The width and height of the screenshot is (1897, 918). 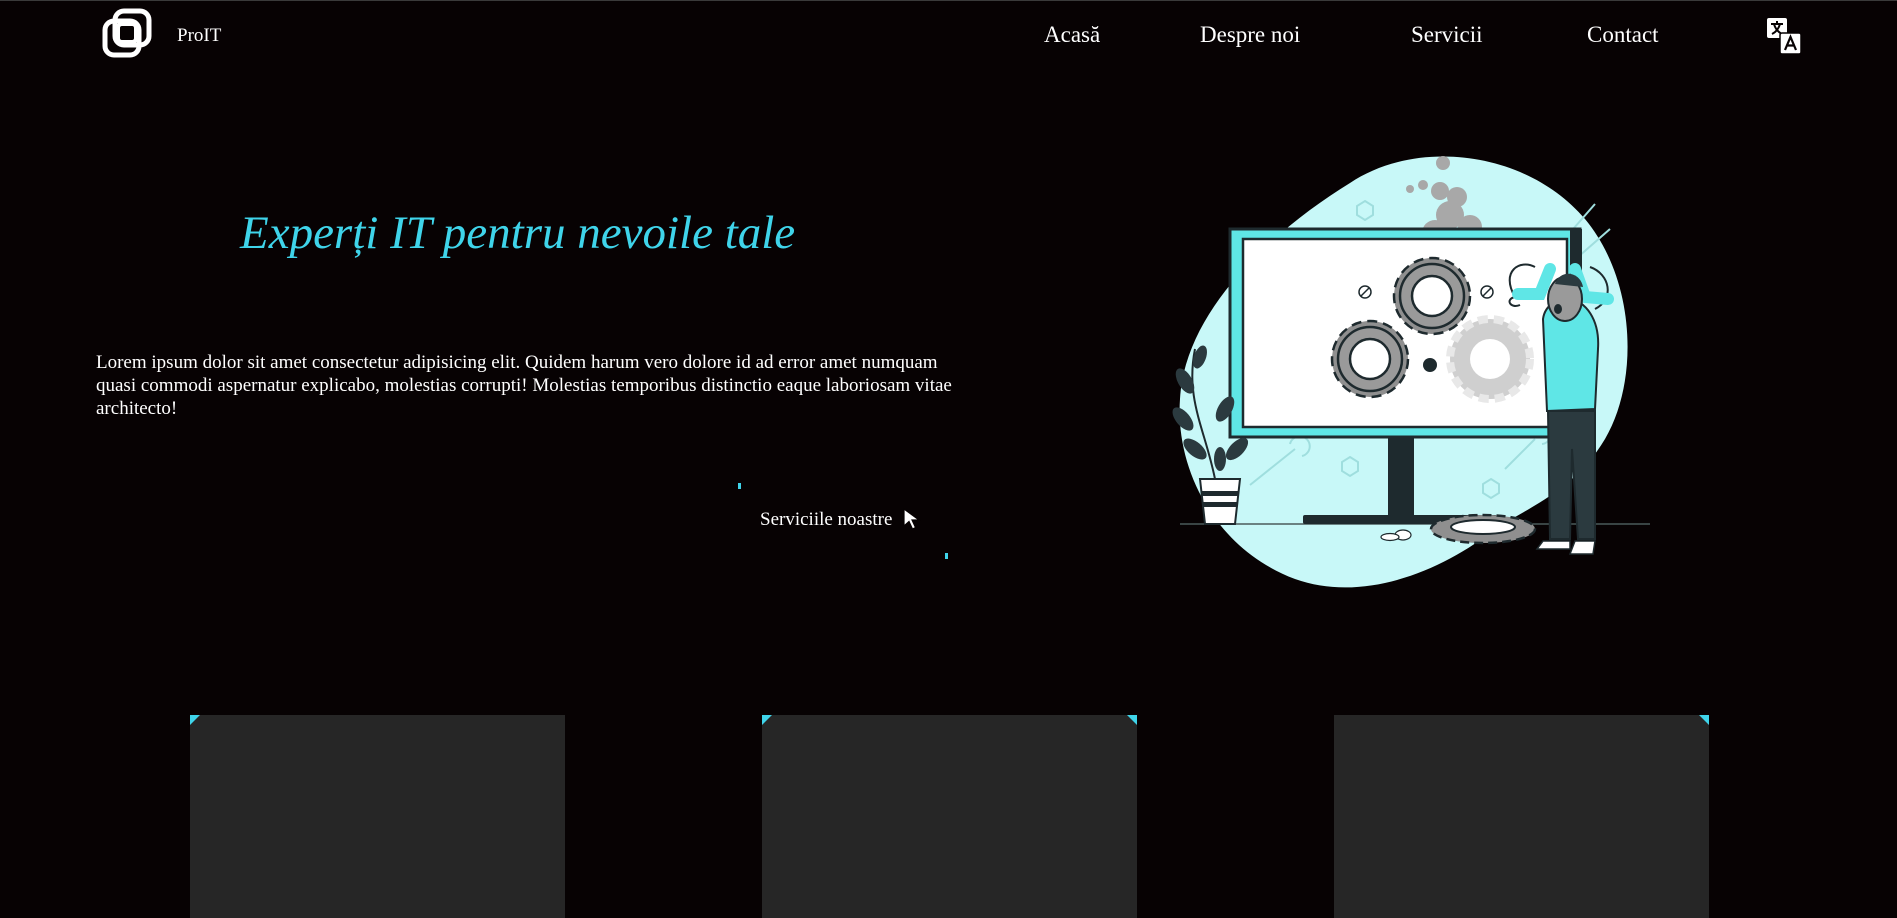 I want to click on it-experts-illustration, so click(x=1411, y=372).